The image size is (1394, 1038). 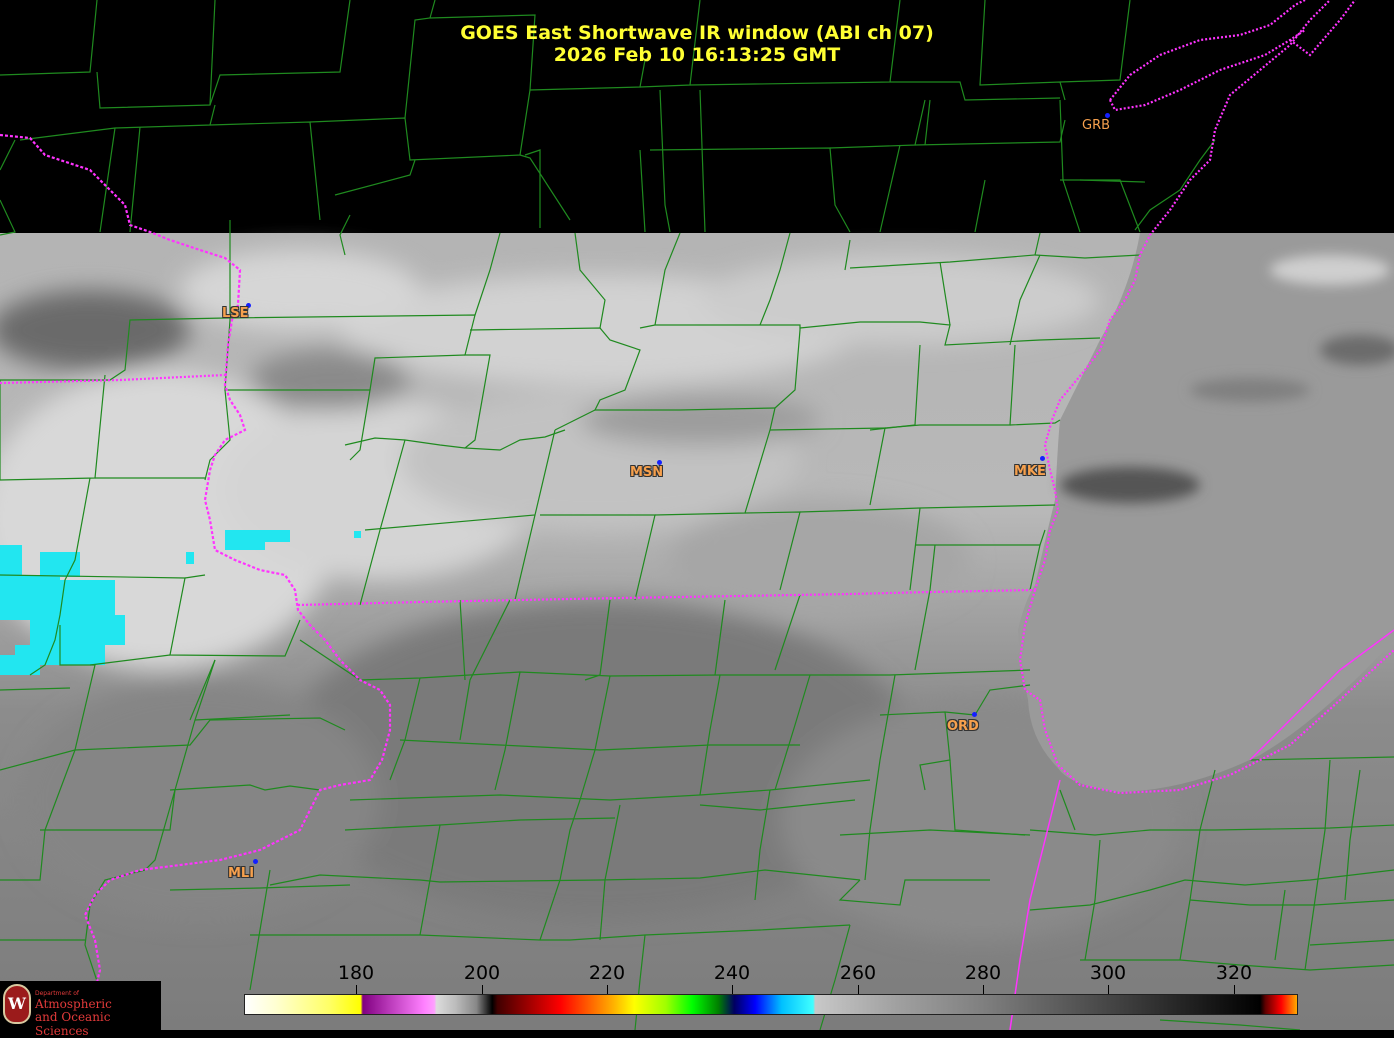 What do you see at coordinates (1108, 973) in the screenshot?
I see `colorbar-tick-label: 300` at bounding box center [1108, 973].